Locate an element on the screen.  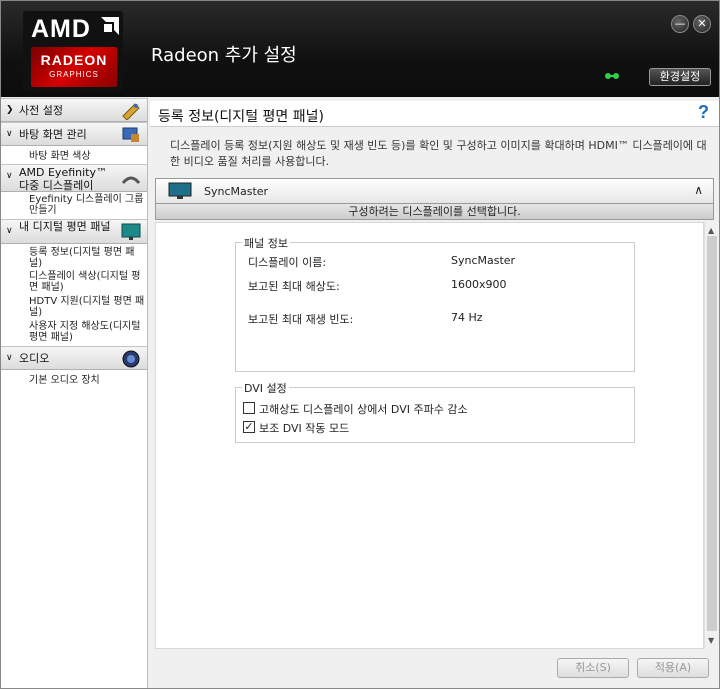
preset-icon is located at coordinates (131, 111).